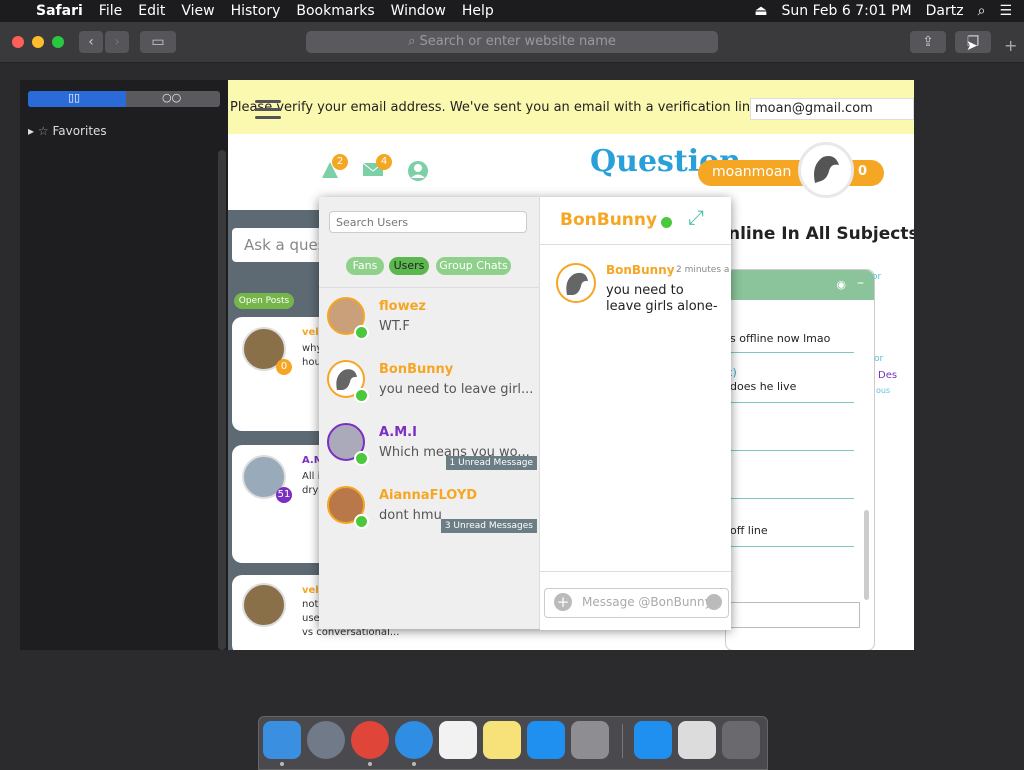 The width and height of the screenshot is (1024, 770). Describe the element at coordinates (410, 515) in the screenshot. I see `conversation-preview: dont hmu` at that location.